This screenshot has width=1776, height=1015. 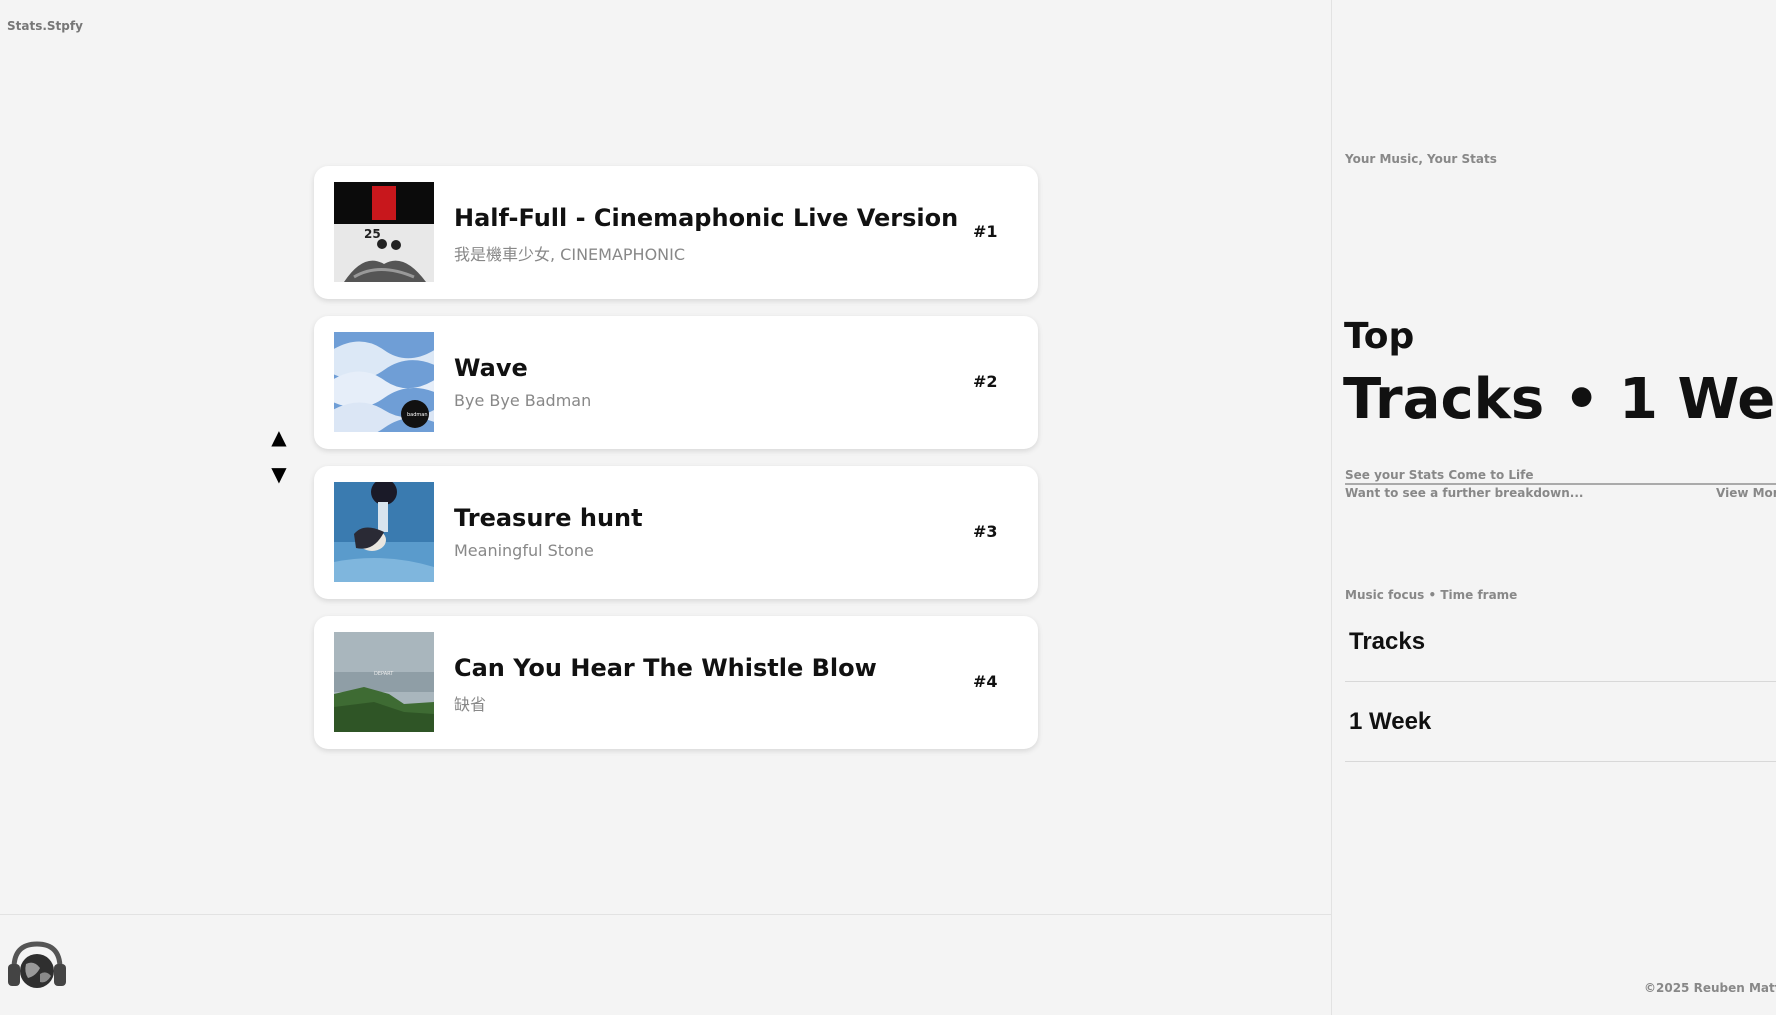 What do you see at coordinates (523, 400) in the screenshot?
I see `track-artist: Bye Bye Badman` at bounding box center [523, 400].